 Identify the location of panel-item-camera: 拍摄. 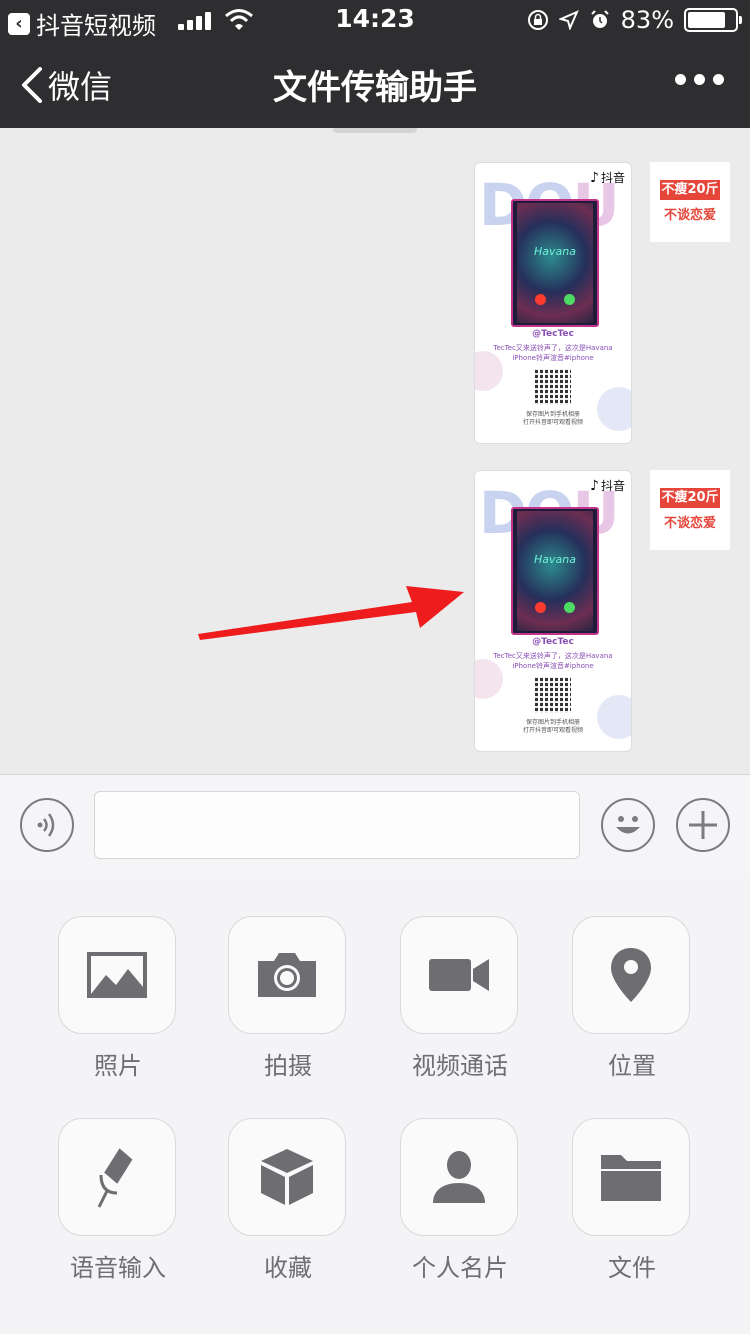
(288, 998).